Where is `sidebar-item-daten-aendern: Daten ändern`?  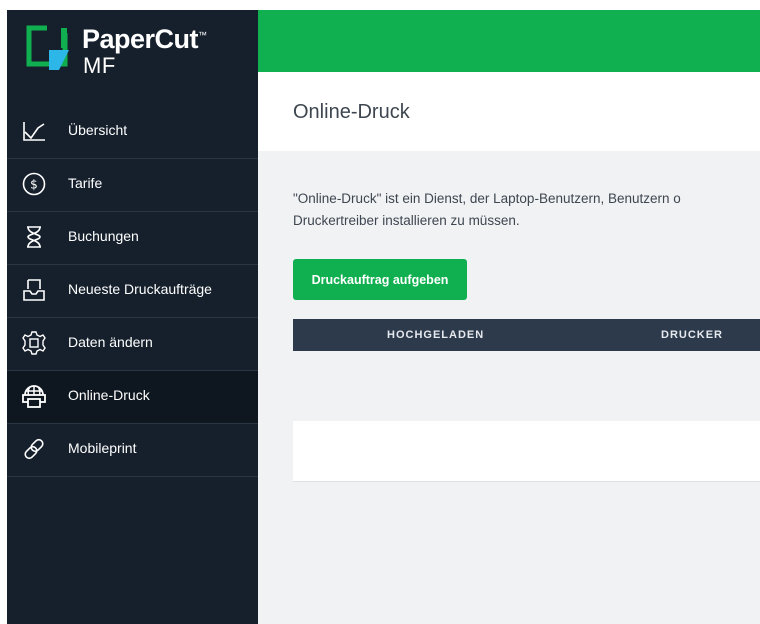 sidebar-item-daten-aendern: Daten ändern is located at coordinates (132, 344).